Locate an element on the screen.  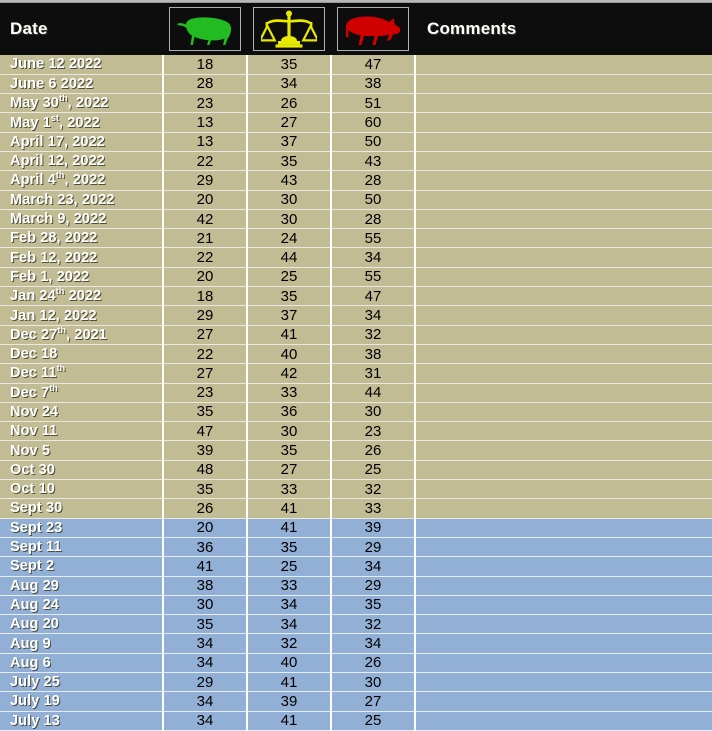
cell-date: Sept 11 is located at coordinates (81, 547).